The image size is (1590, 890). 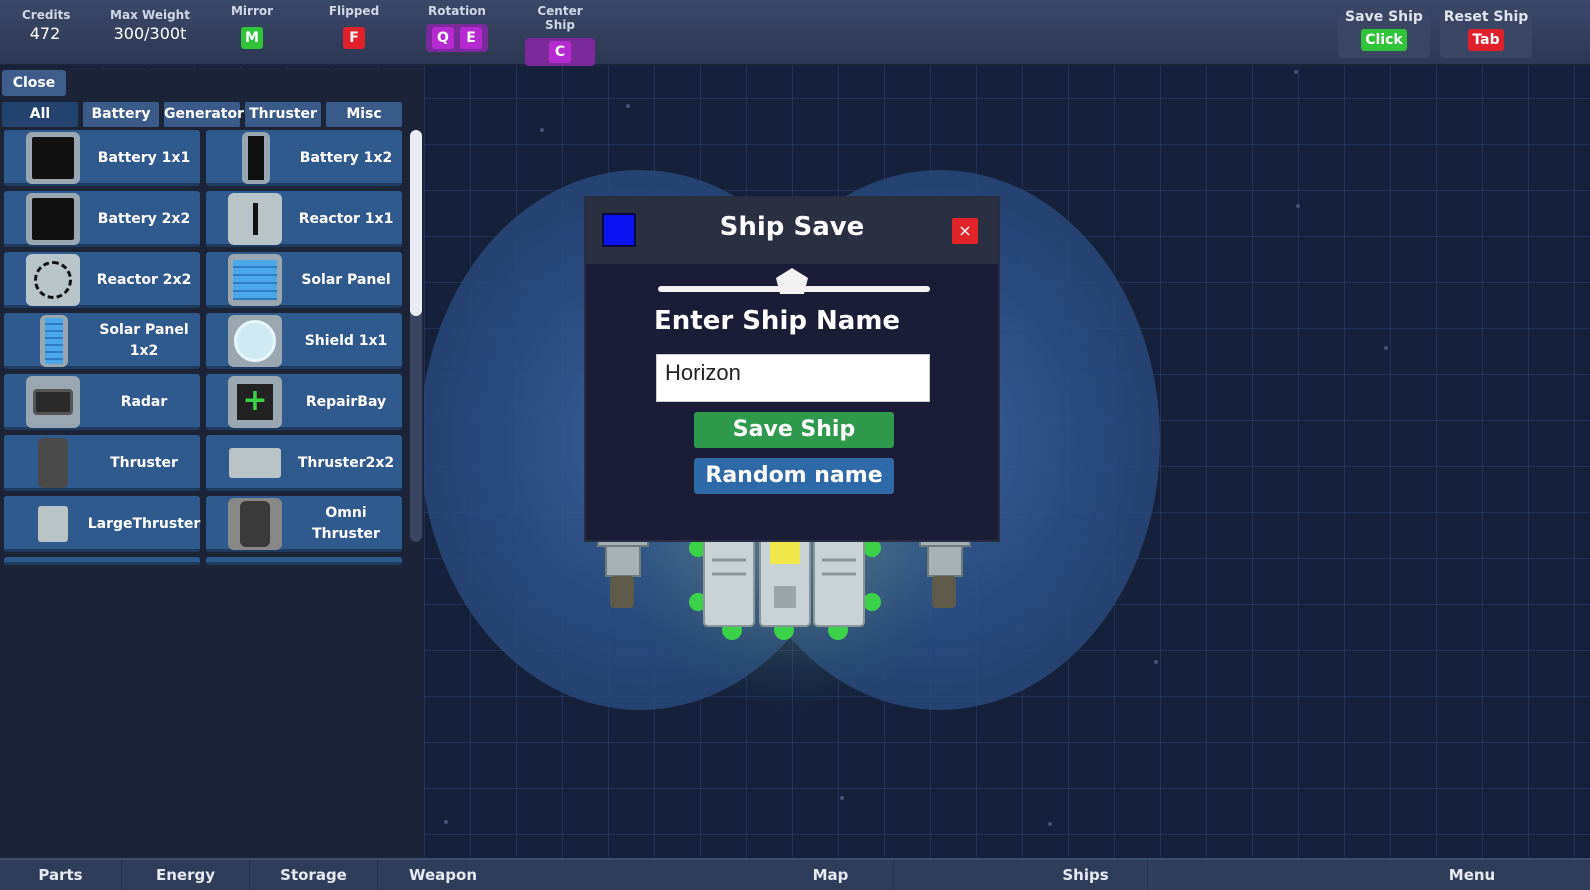 I want to click on nav-weapon: Weapon, so click(x=443, y=875).